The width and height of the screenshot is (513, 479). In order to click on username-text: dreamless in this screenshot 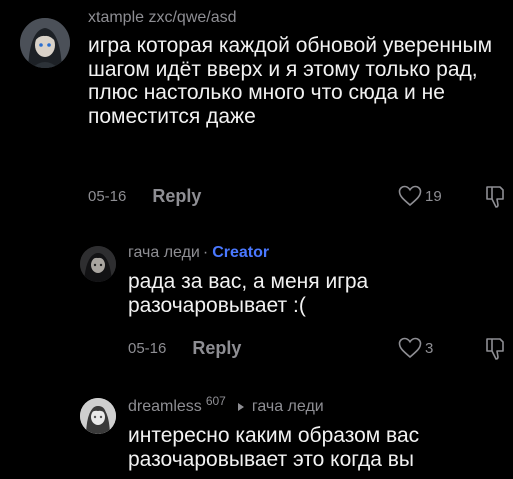, I will do `click(165, 407)`.